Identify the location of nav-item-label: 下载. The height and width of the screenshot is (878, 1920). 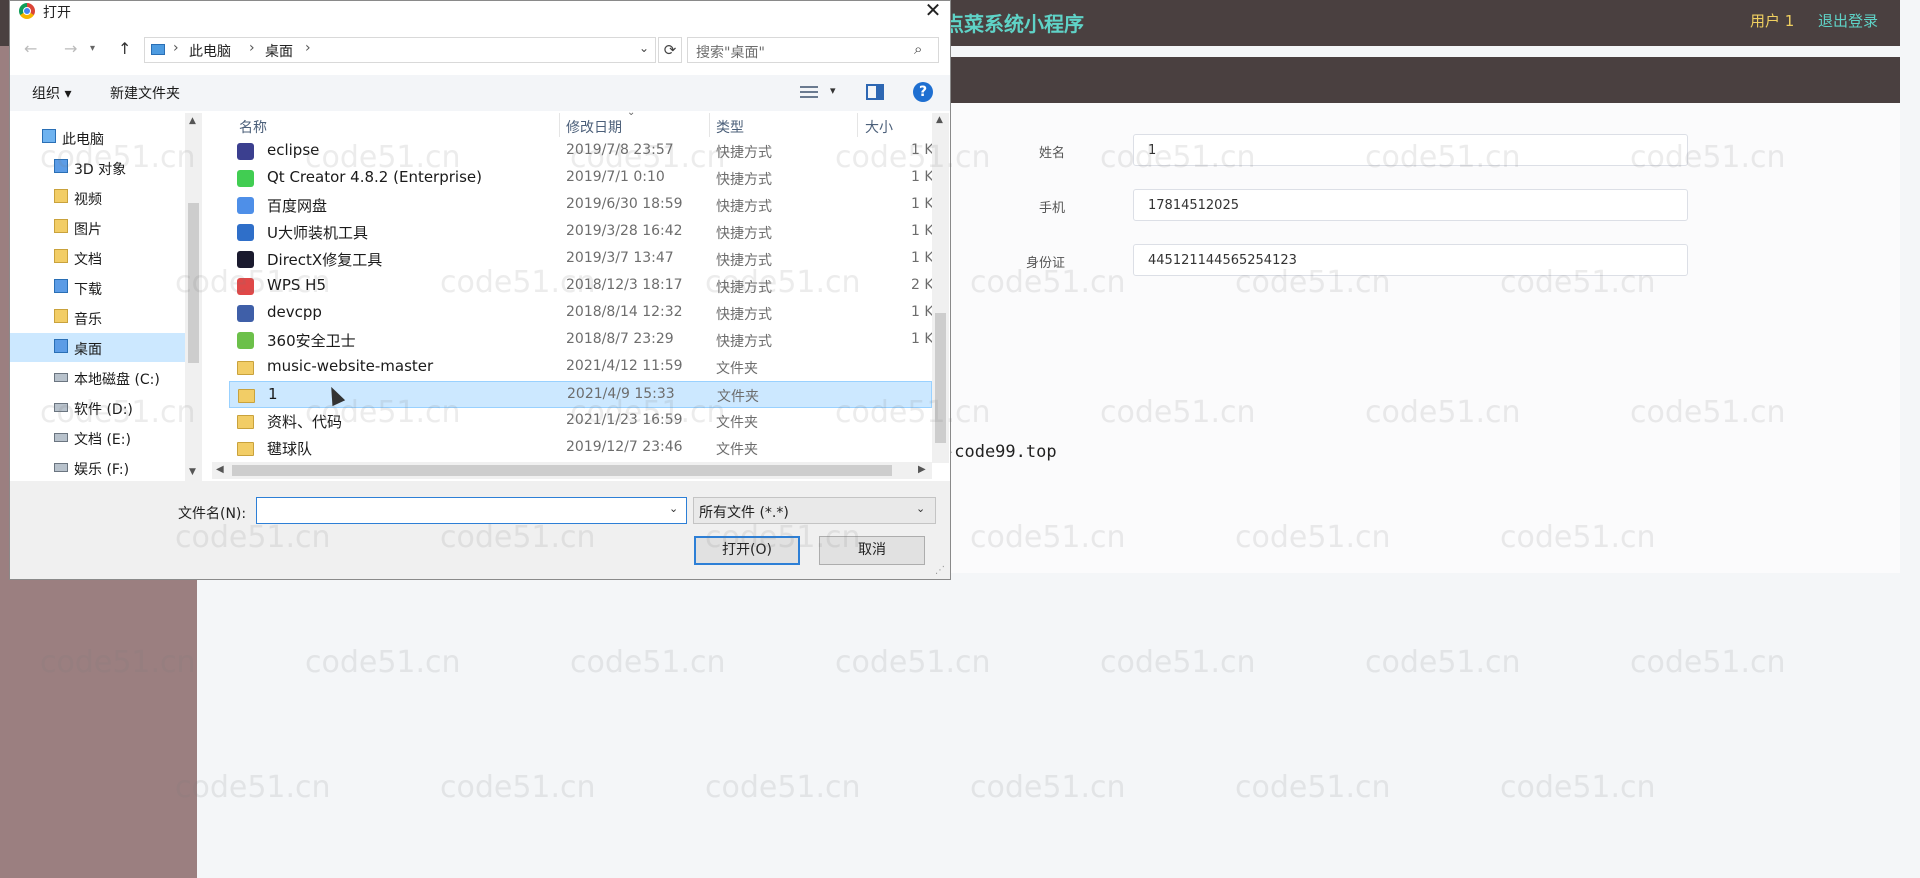
(88, 290).